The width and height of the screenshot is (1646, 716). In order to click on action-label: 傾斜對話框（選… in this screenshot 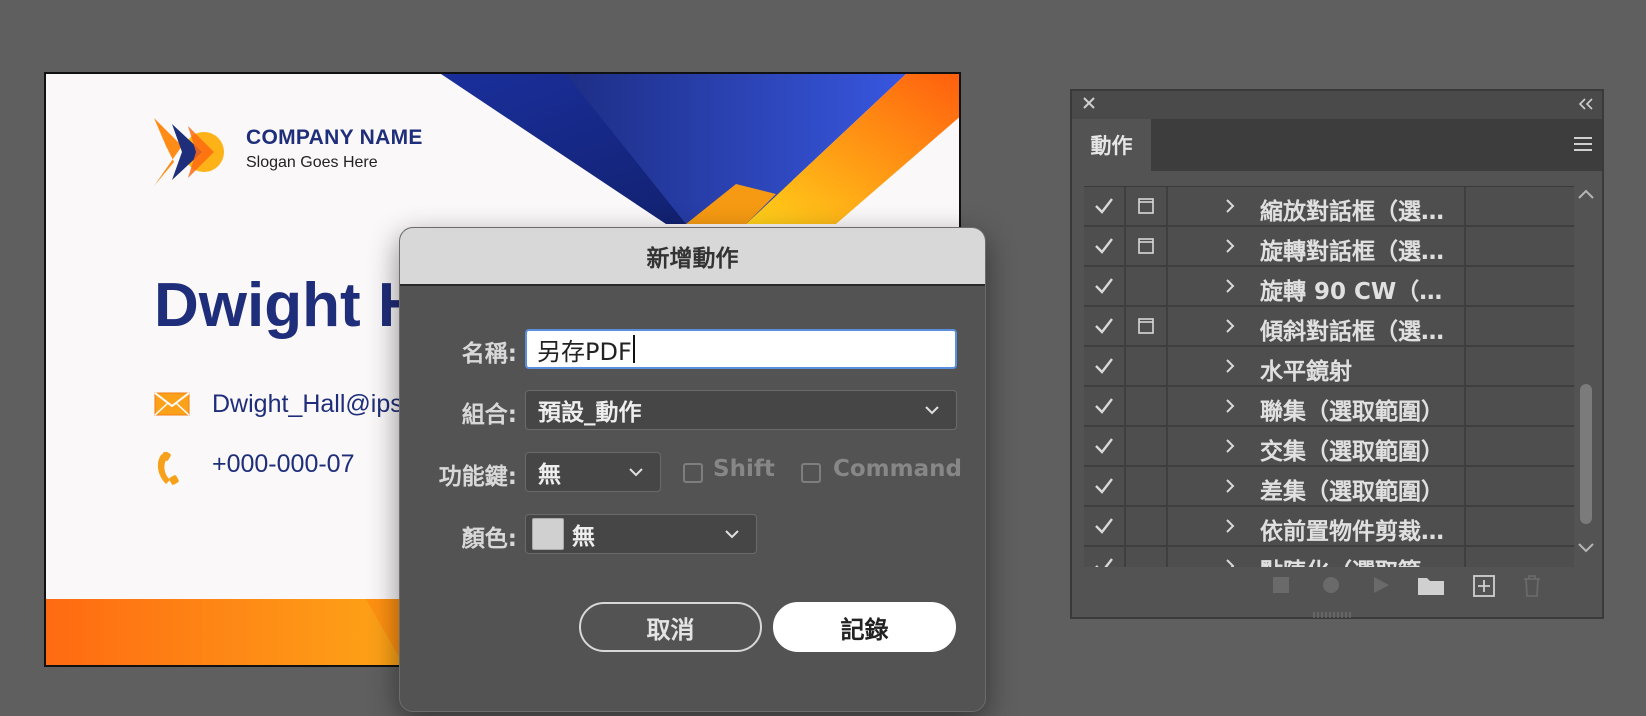, I will do `click(1352, 332)`.